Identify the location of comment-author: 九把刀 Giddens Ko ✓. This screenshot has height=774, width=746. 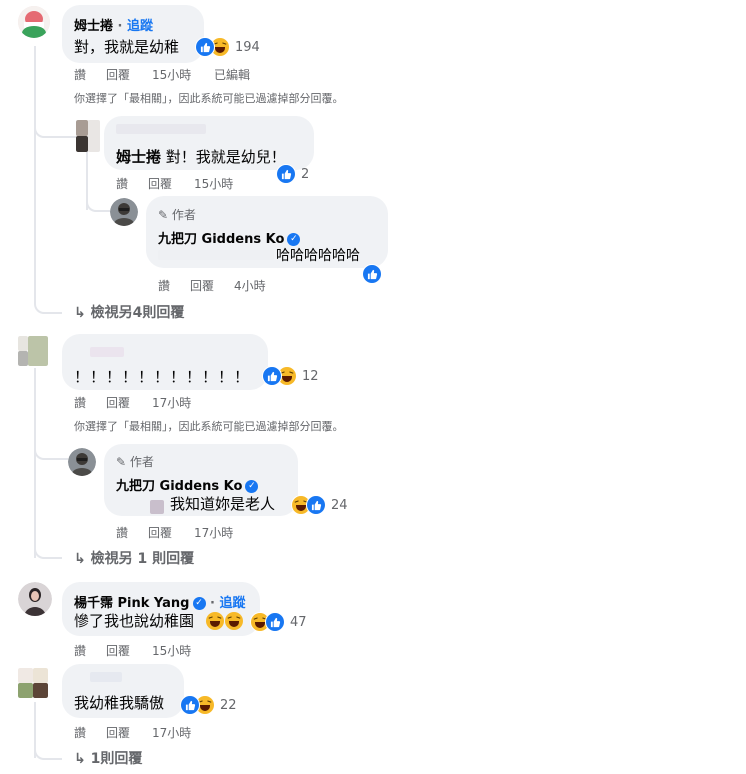
(187, 484).